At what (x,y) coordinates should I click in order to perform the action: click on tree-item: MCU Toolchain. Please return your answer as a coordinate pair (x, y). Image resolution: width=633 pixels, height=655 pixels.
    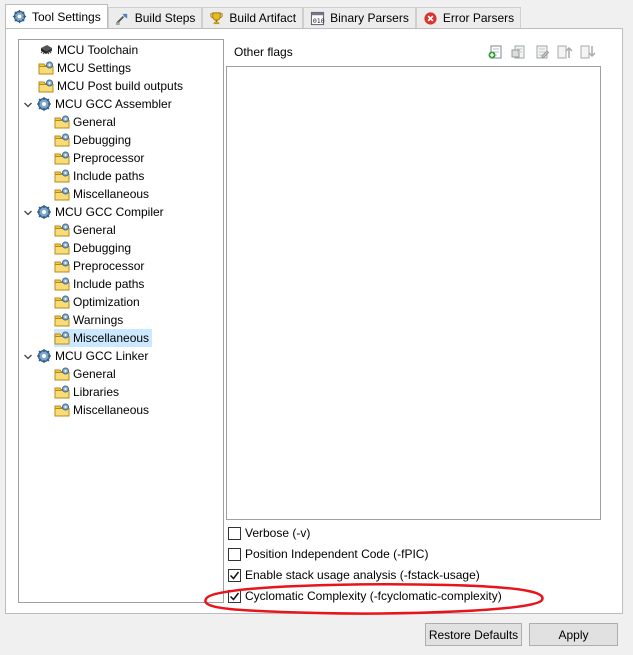
    Looking at the image, I should click on (89, 50).